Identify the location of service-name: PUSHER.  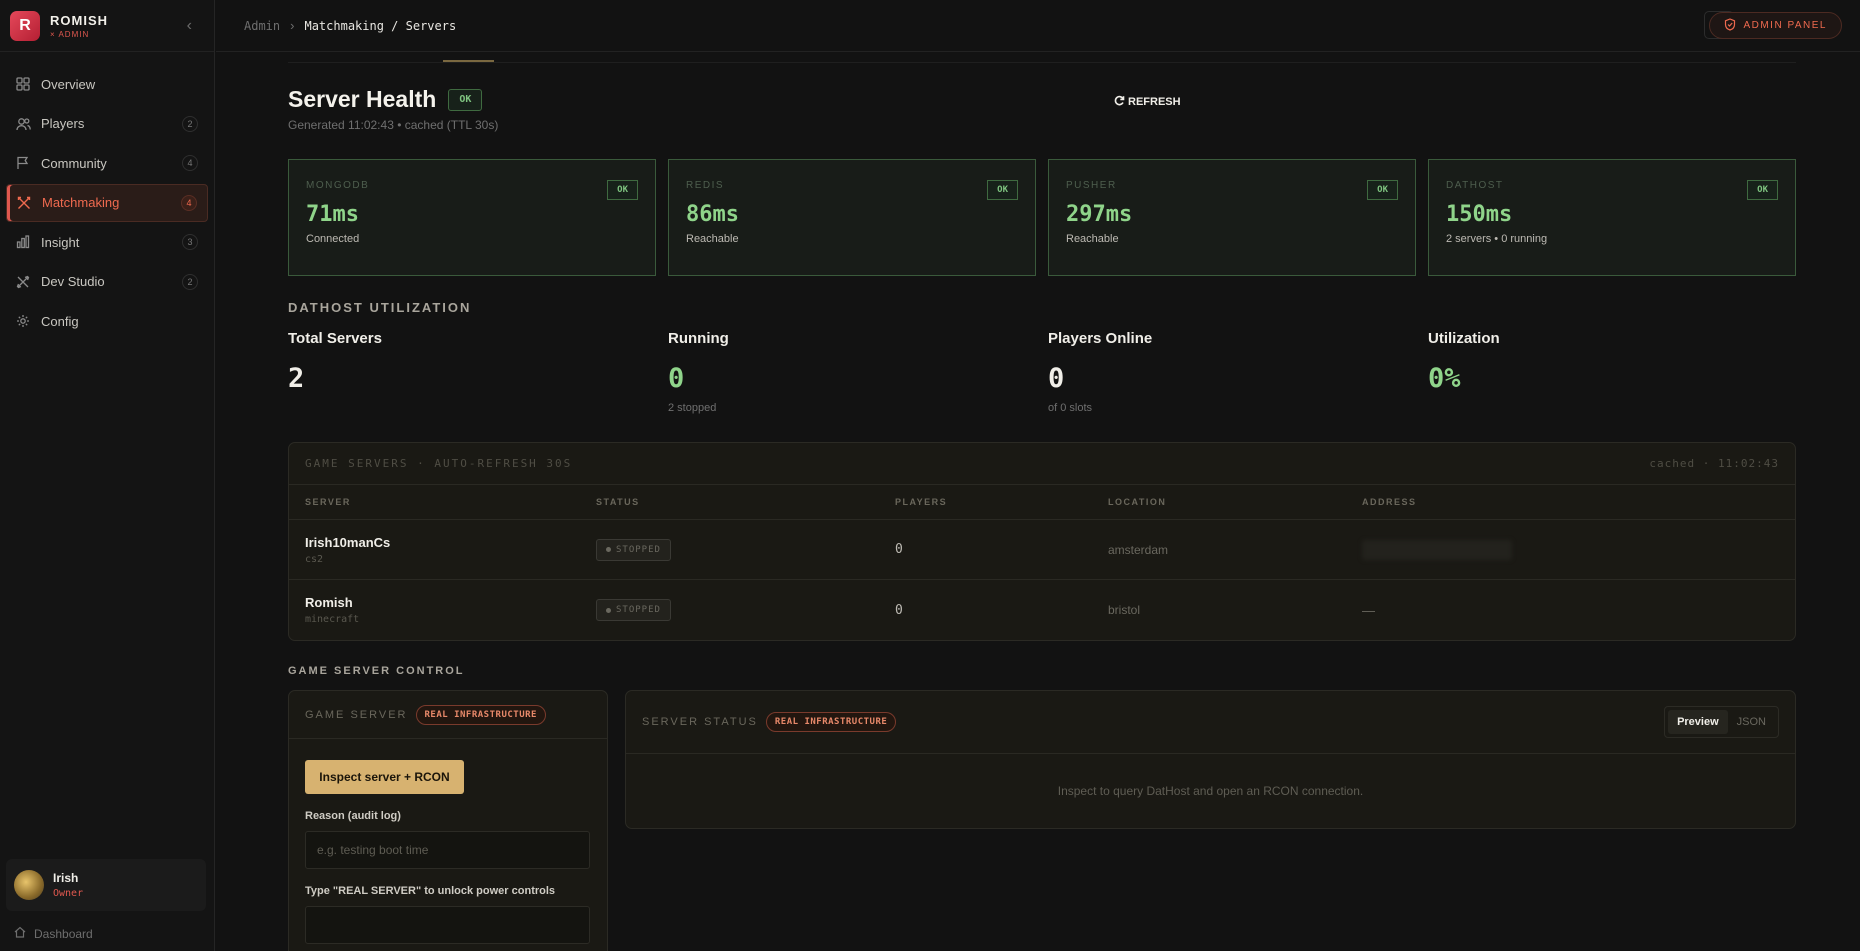
(1091, 185).